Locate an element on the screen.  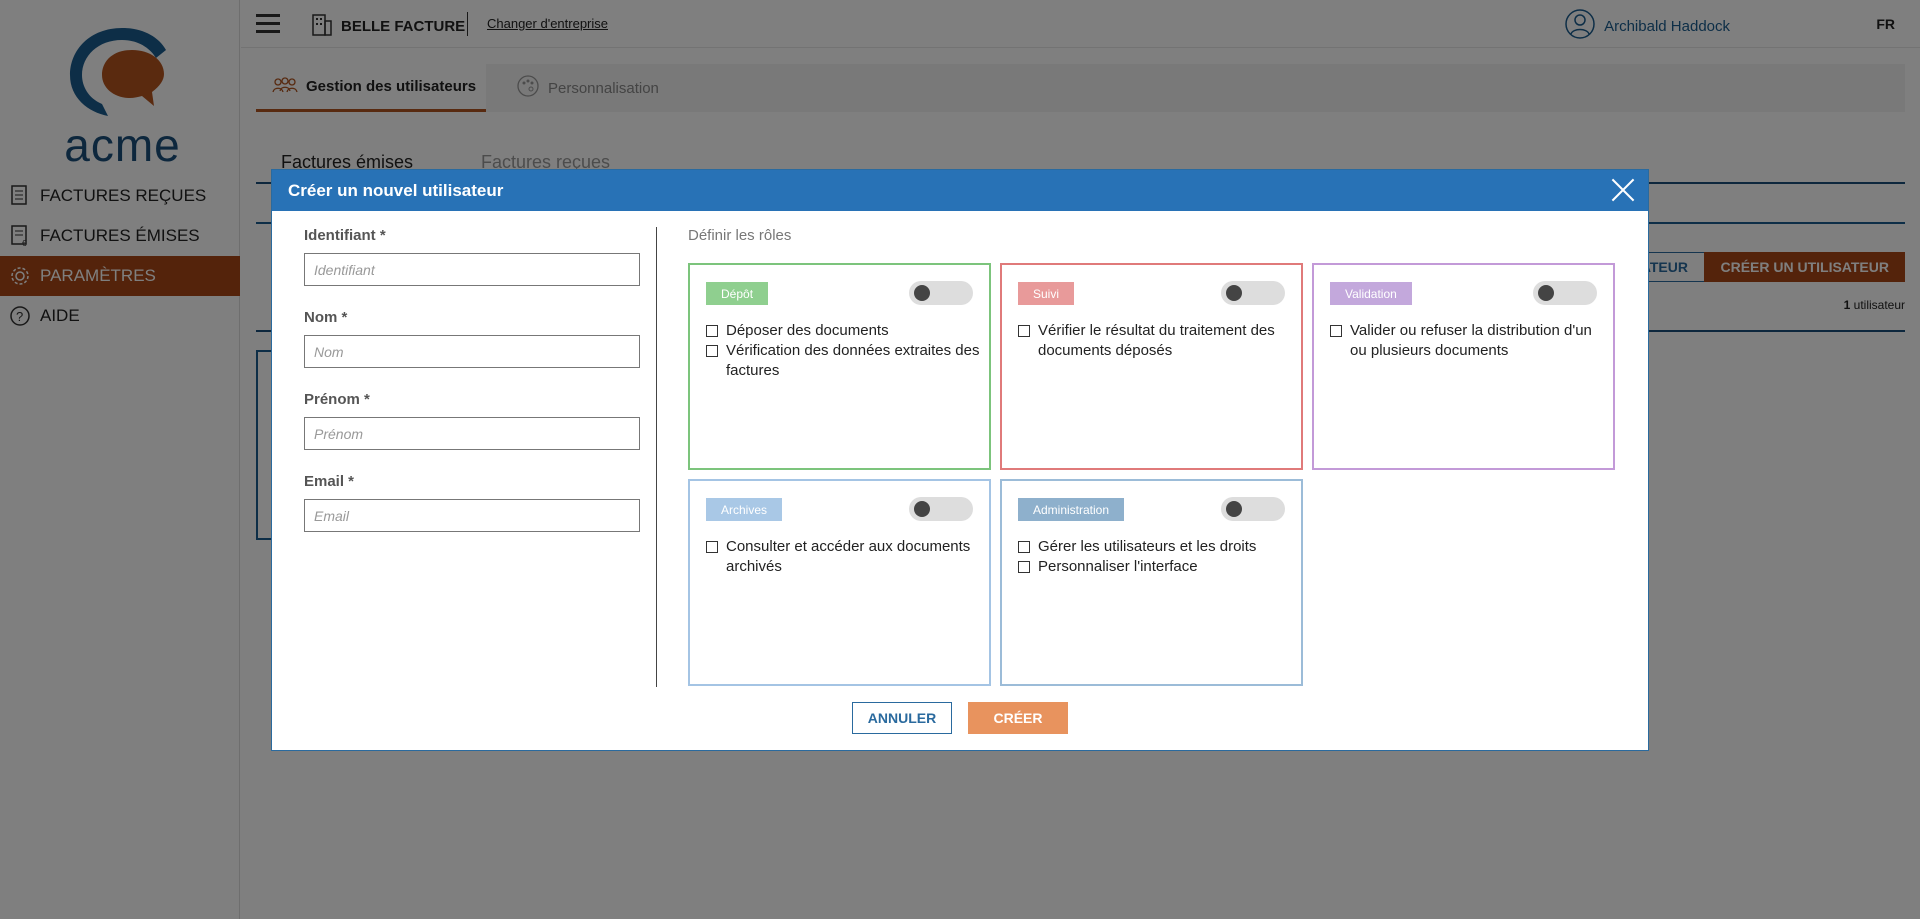
permission-item: Personnaliser l'interface is located at coordinates (1155, 567).